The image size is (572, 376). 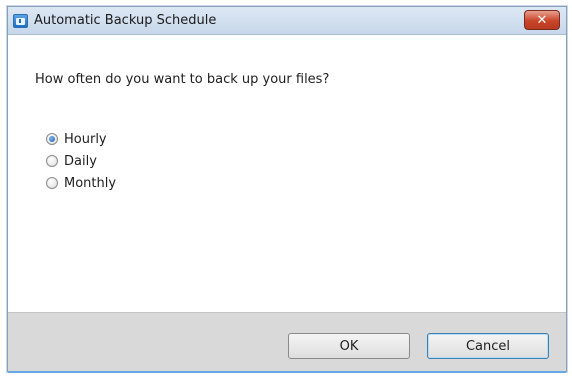 What do you see at coordinates (52, 139) in the screenshot?
I see `radio-hourly` at bounding box center [52, 139].